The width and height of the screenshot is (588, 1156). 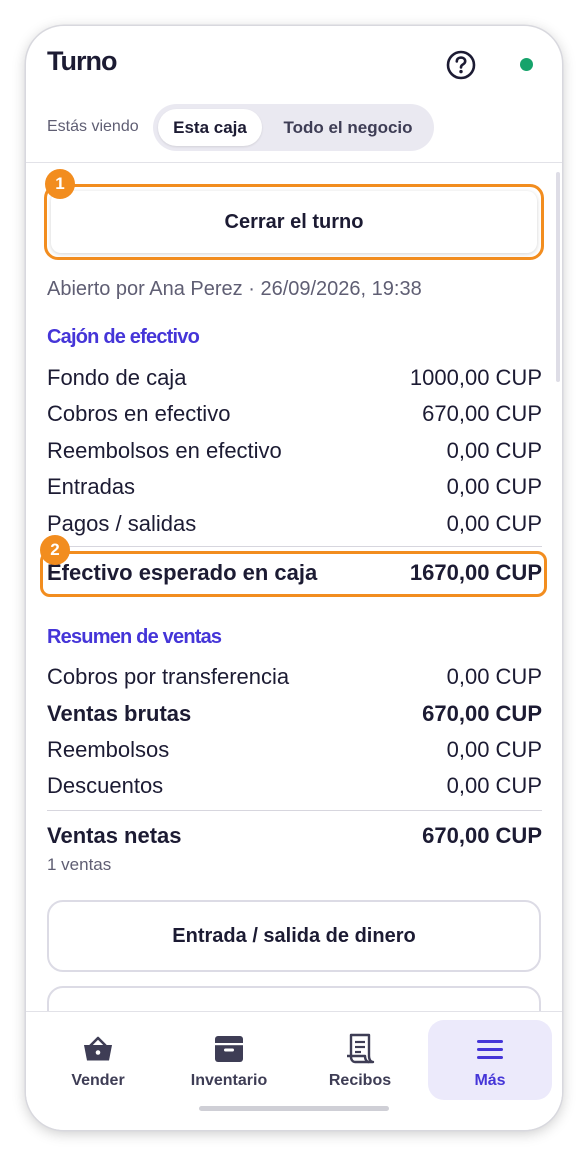 I want to click on cash-row: Reembolsos en efectivo 0,00 CUP, so click(x=294, y=451).